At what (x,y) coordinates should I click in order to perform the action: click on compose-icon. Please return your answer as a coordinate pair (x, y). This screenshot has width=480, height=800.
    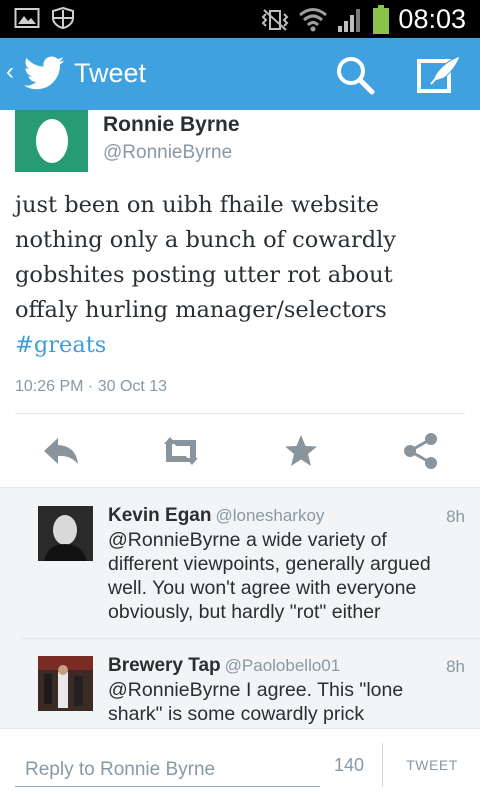
    Looking at the image, I should click on (439, 75).